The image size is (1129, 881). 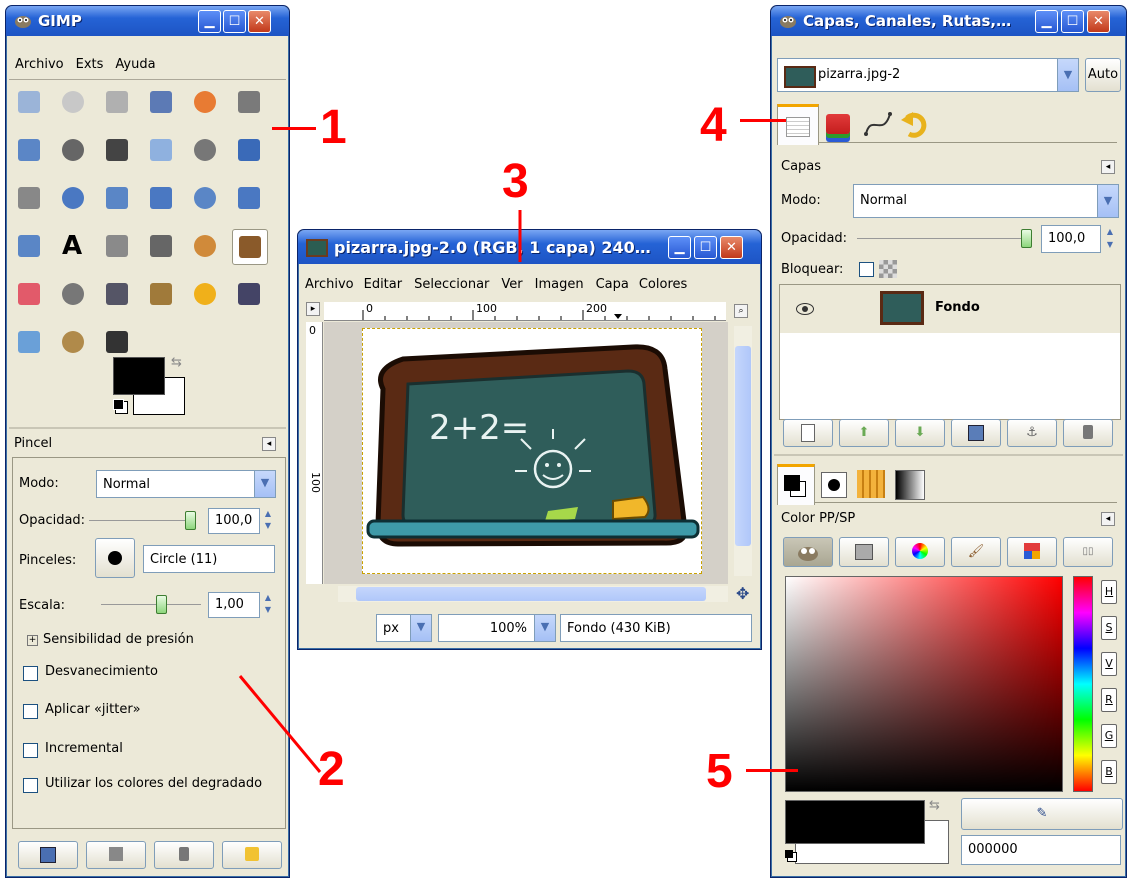 I want to click on callout-4: 4, so click(x=713, y=125).